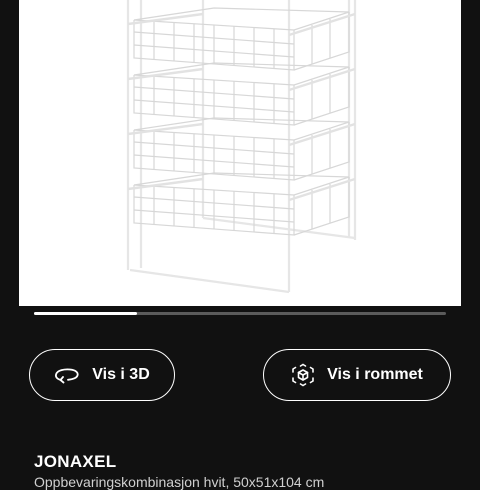  What do you see at coordinates (121, 374) in the screenshot?
I see `view-in-3d-label: Vis i 3D` at bounding box center [121, 374].